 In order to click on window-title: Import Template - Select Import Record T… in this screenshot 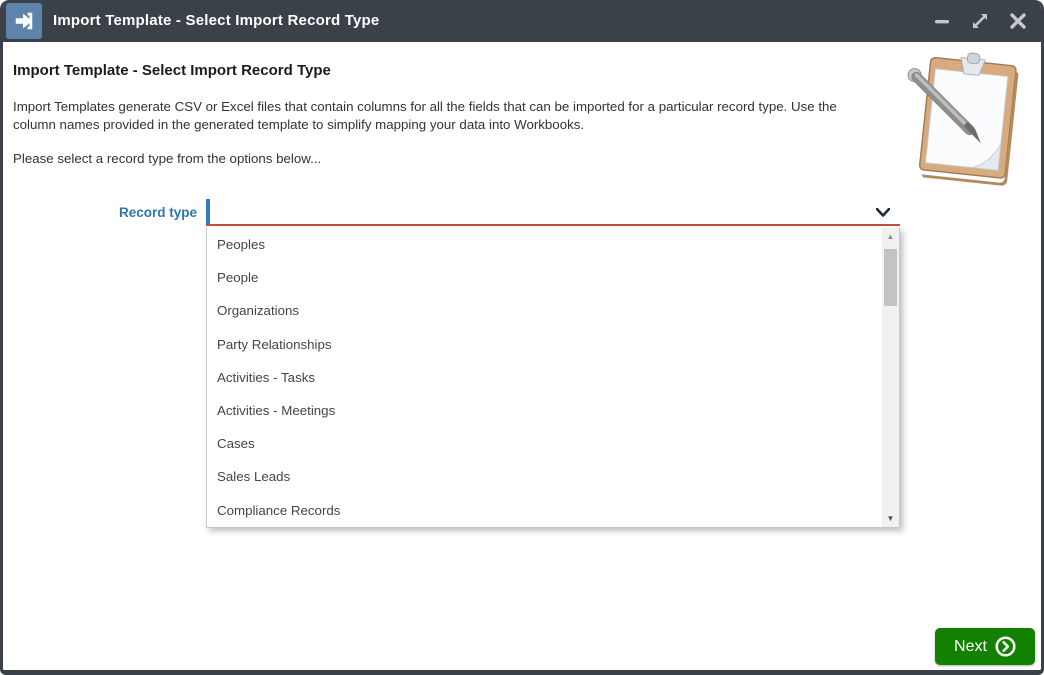, I will do `click(216, 20)`.